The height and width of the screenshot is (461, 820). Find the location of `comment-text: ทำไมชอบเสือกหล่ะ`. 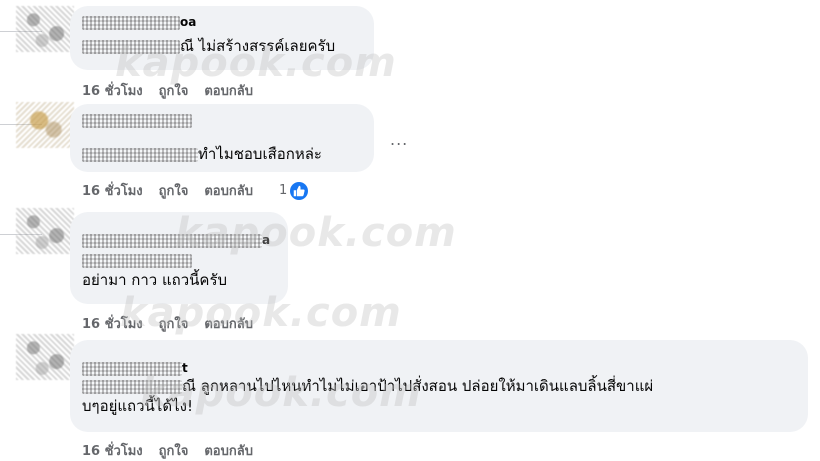

comment-text: ทำไมชอบเสือกหล่ะ is located at coordinates (222, 154).